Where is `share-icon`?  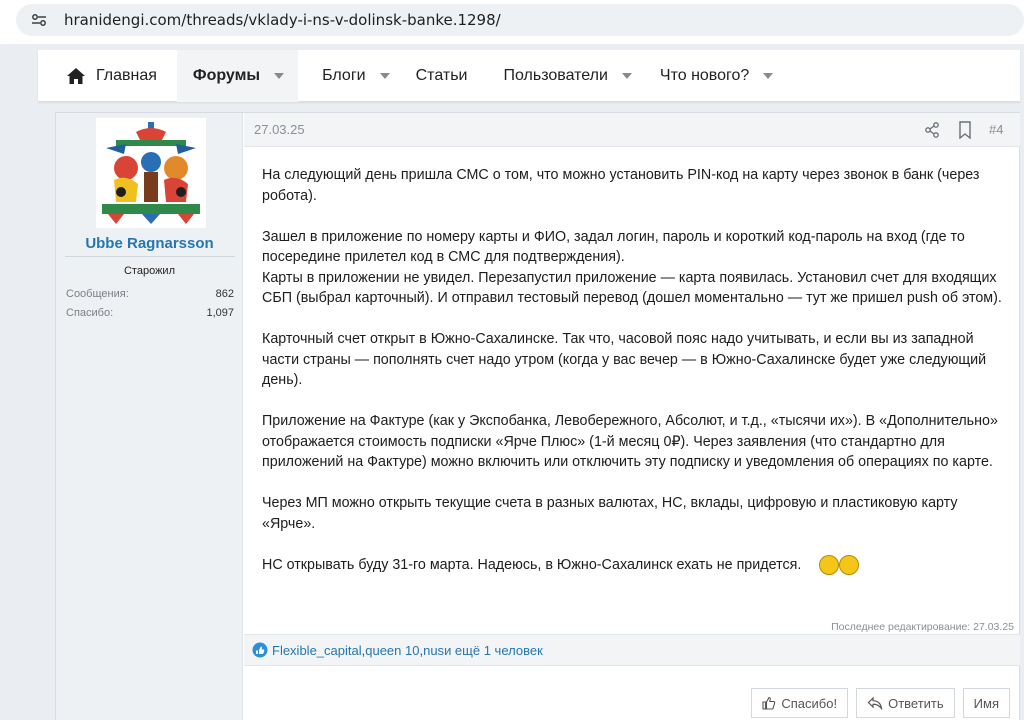
share-icon is located at coordinates (932, 130).